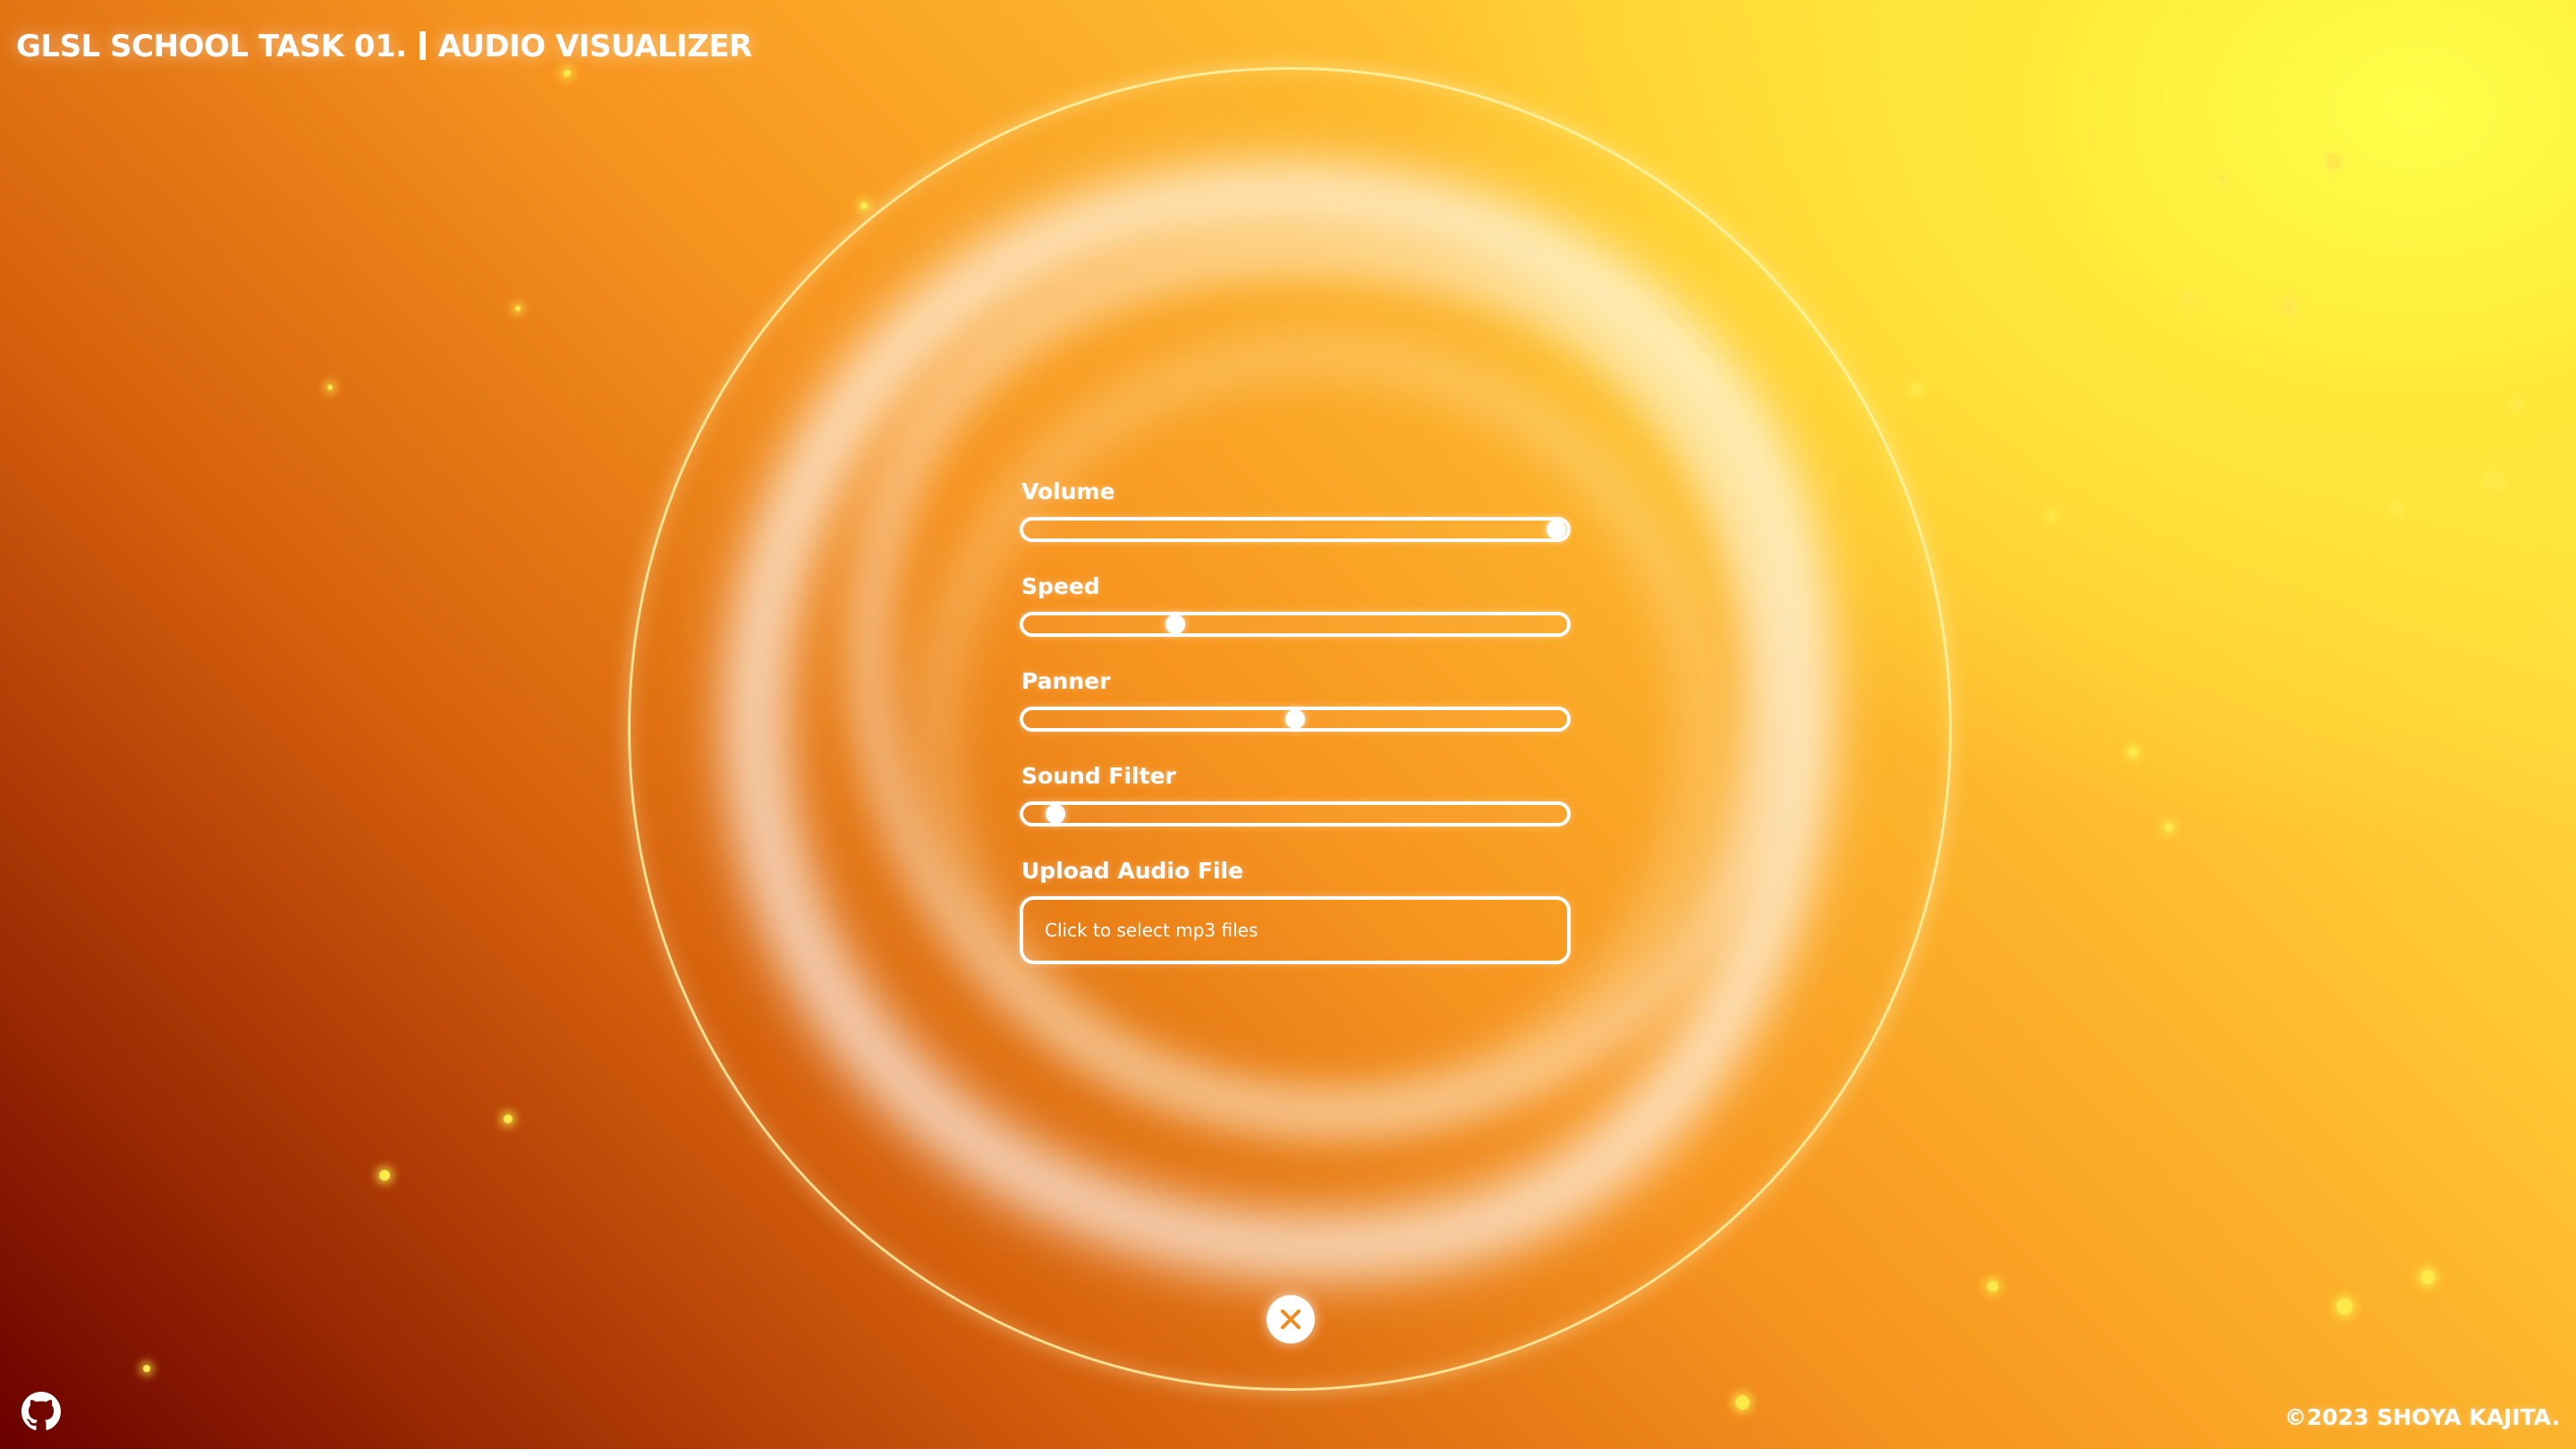  Describe the element at coordinates (1295, 624) in the screenshot. I see `speed-slider` at that location.